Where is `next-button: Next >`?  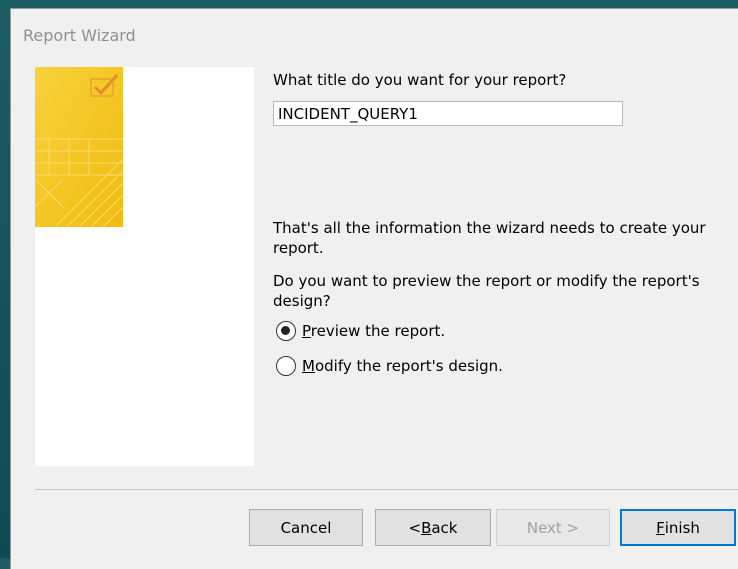
next-button: Next > is located at coordinates (553, 527).